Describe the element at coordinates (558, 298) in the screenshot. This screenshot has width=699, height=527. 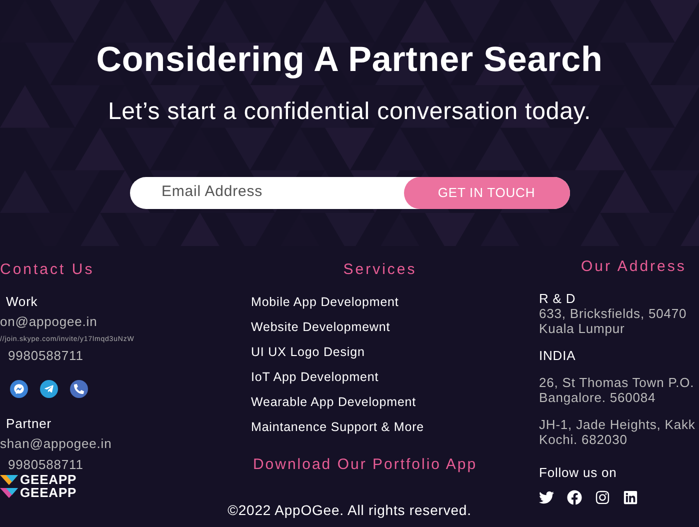
I see `address-label: R & D` at that location.